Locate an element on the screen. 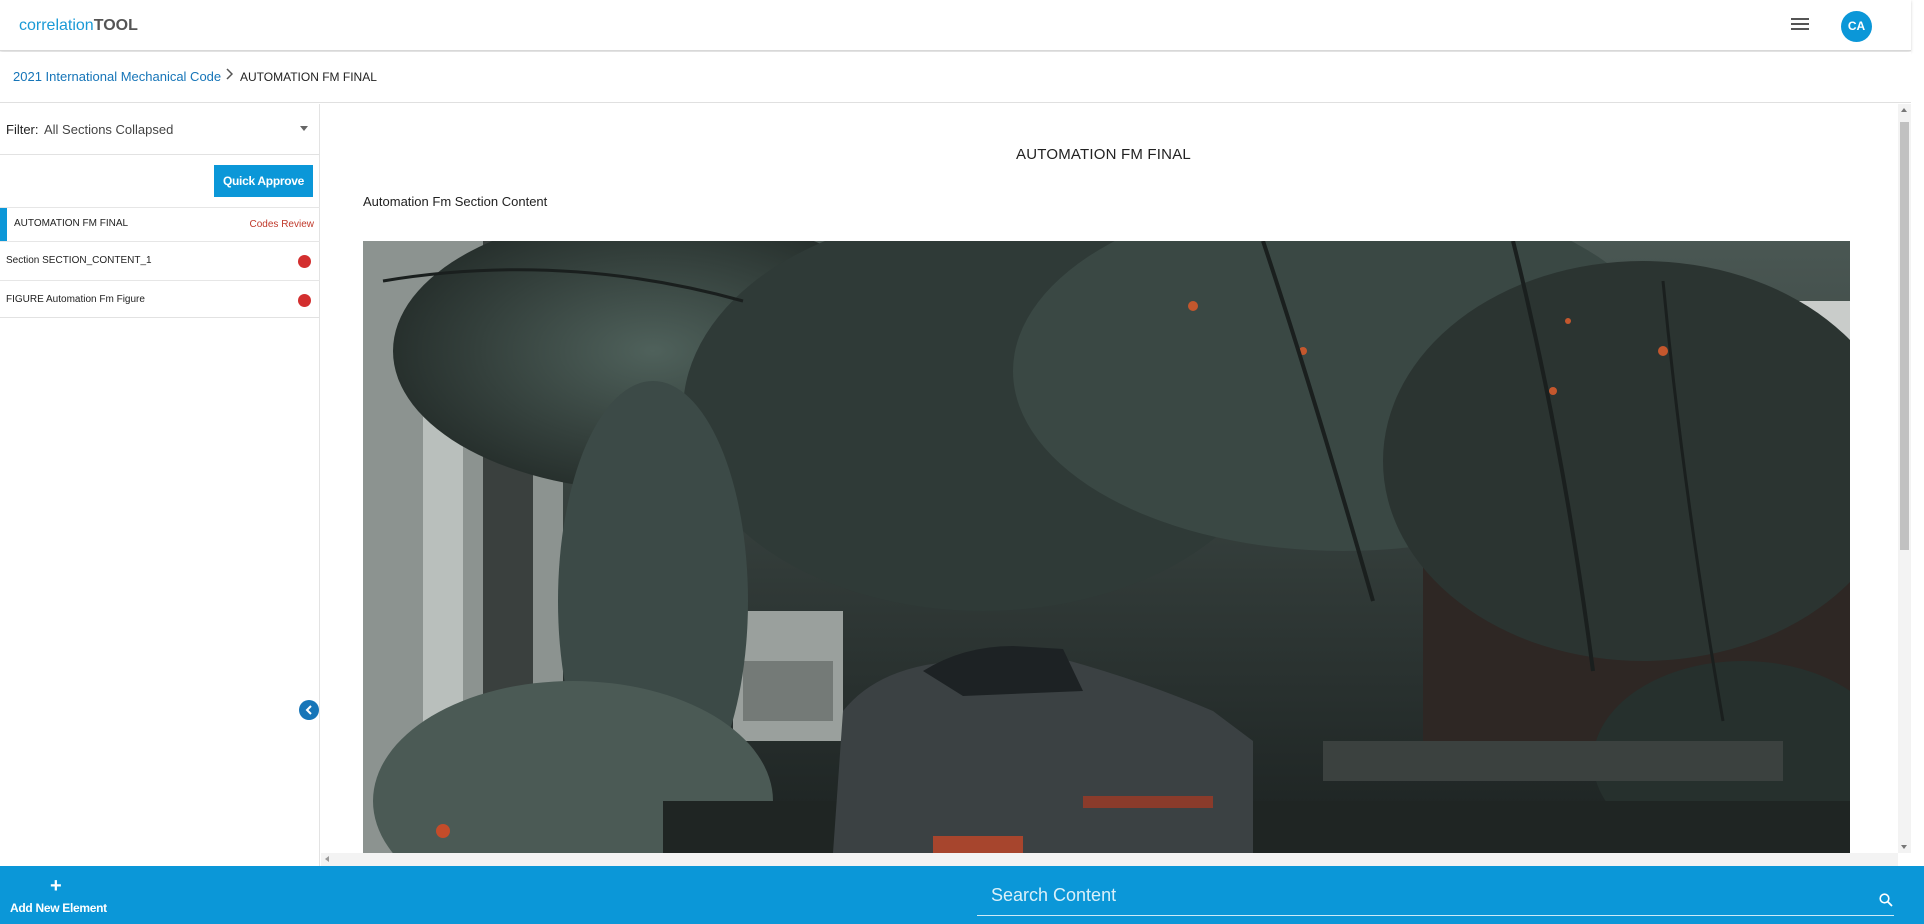 This screenshot has height=924, width=1924. scrollbar-thumb is located at coordinates (1904, 336).